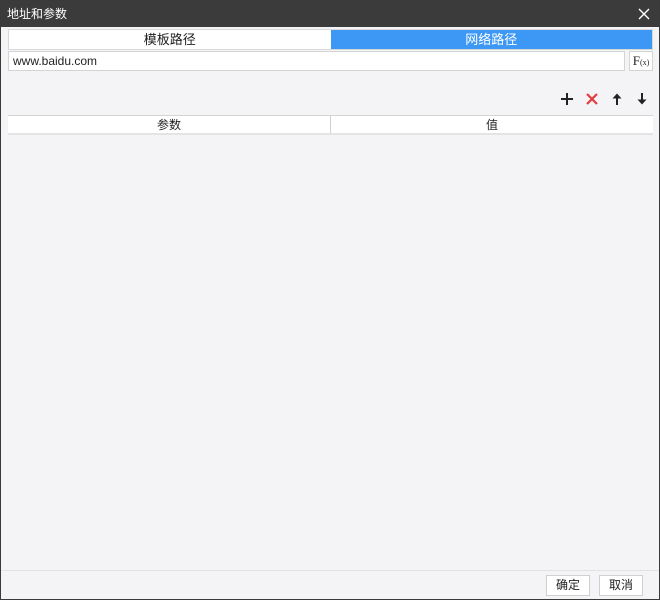  Describe the element at coordinates (170, 39) in the screenshot. I see `tab-template-path: 模板路径` at that location.